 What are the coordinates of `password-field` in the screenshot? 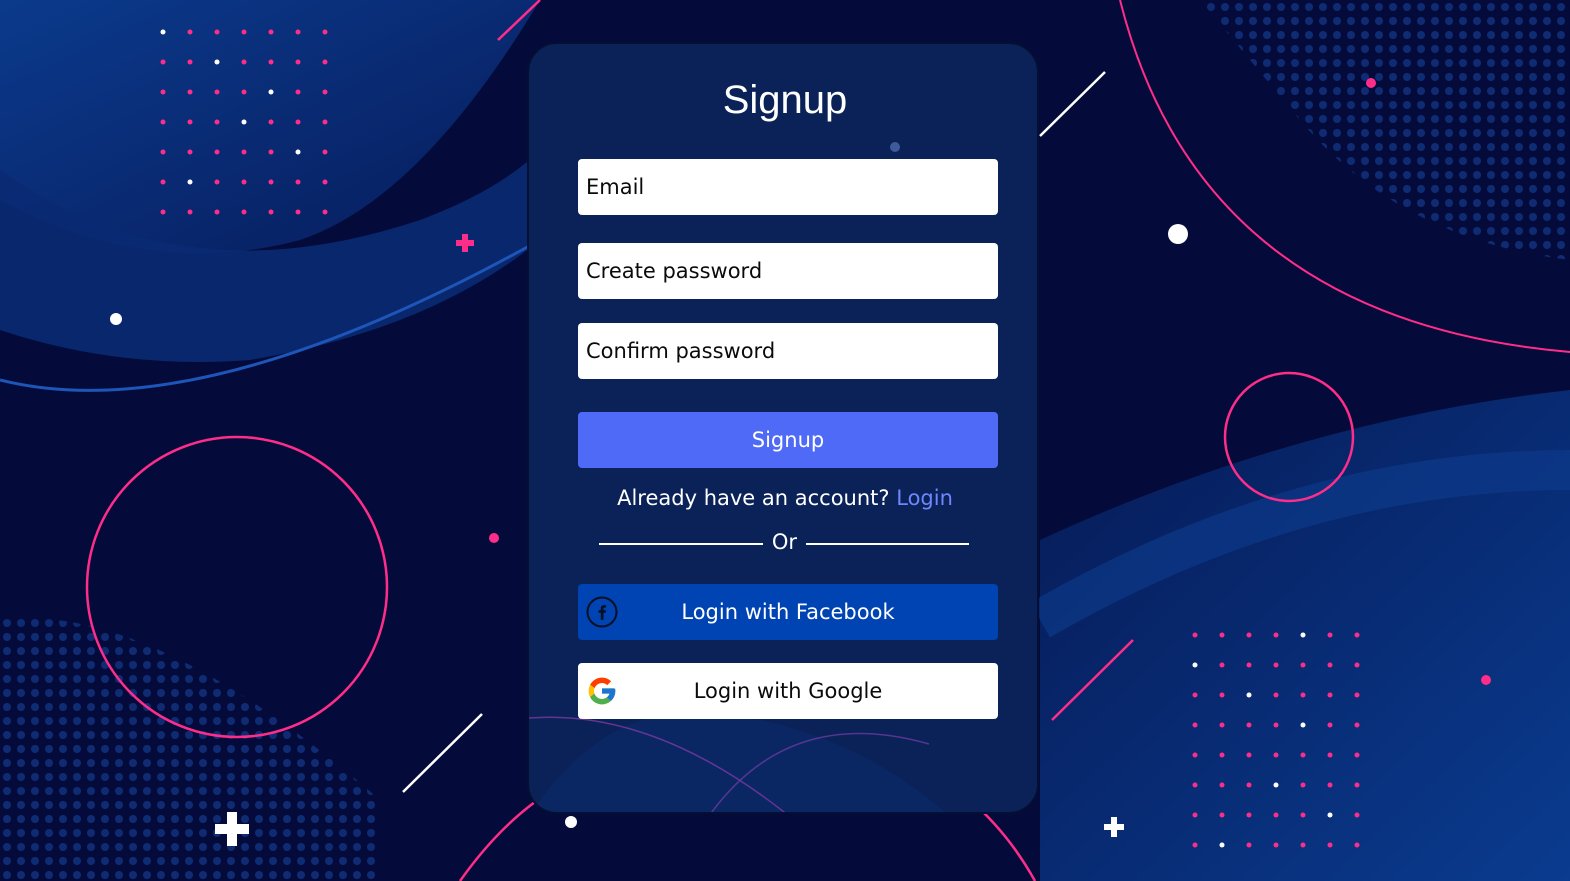 It's located at (788, 271).